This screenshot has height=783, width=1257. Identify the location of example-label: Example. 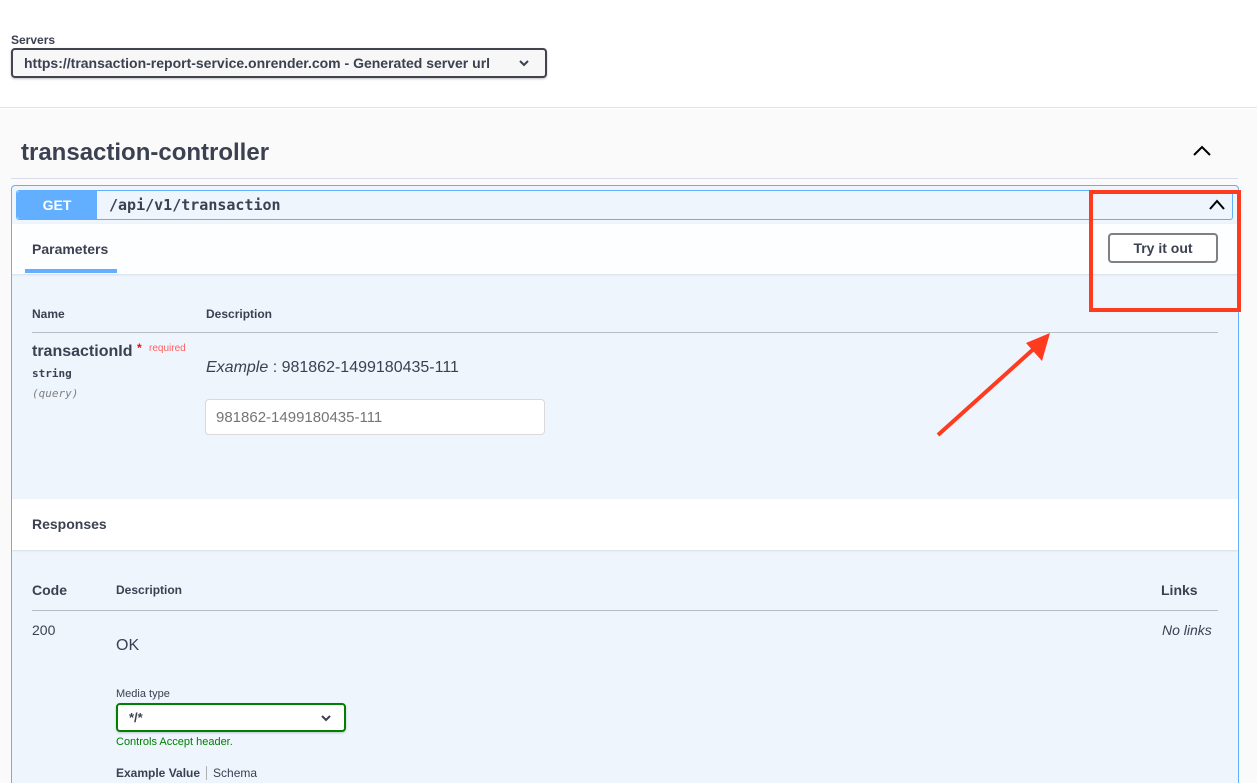
(237, 367).